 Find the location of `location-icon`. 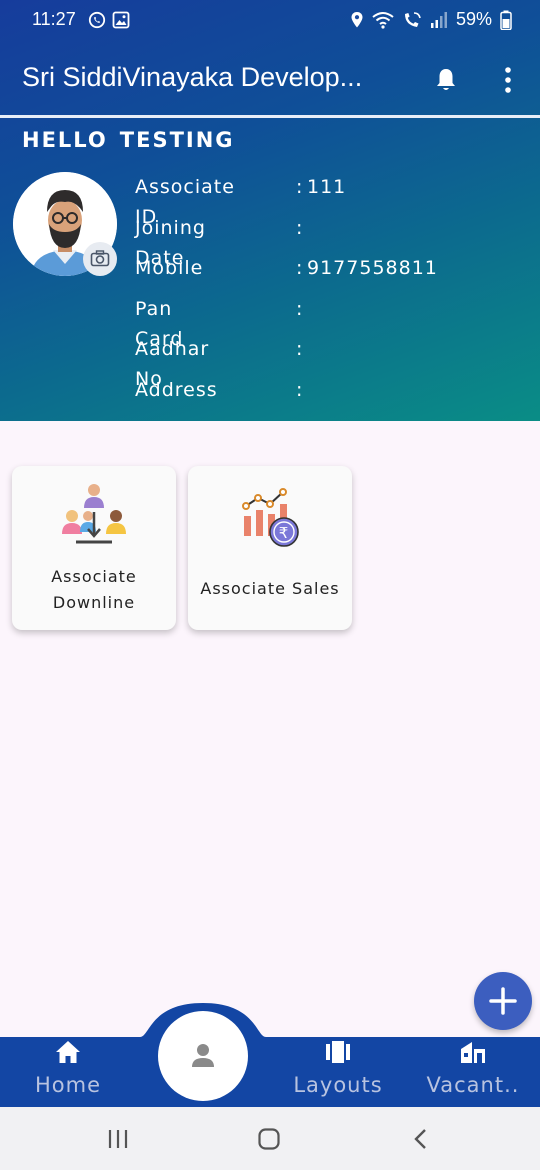

location-icon is located at coordinates (357, 19).